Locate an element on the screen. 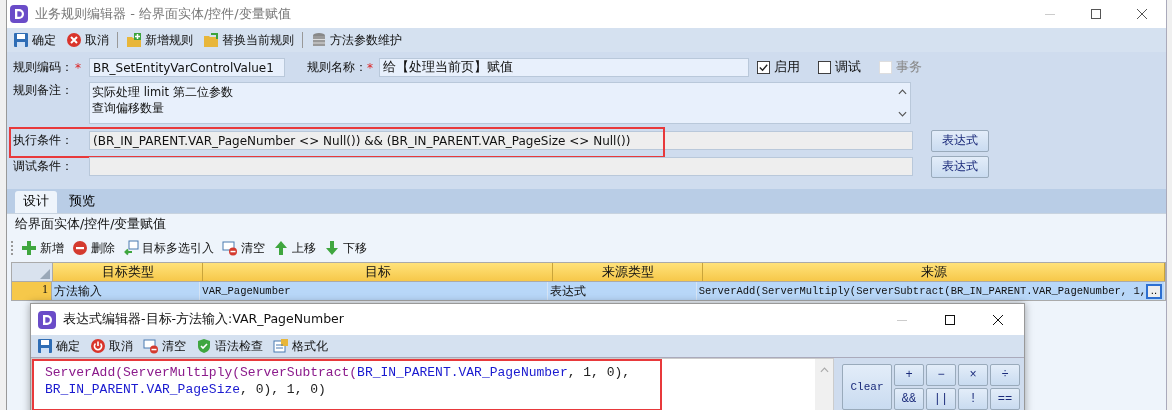  checkbox-label: 事务 is located at coordinates (909, 67).